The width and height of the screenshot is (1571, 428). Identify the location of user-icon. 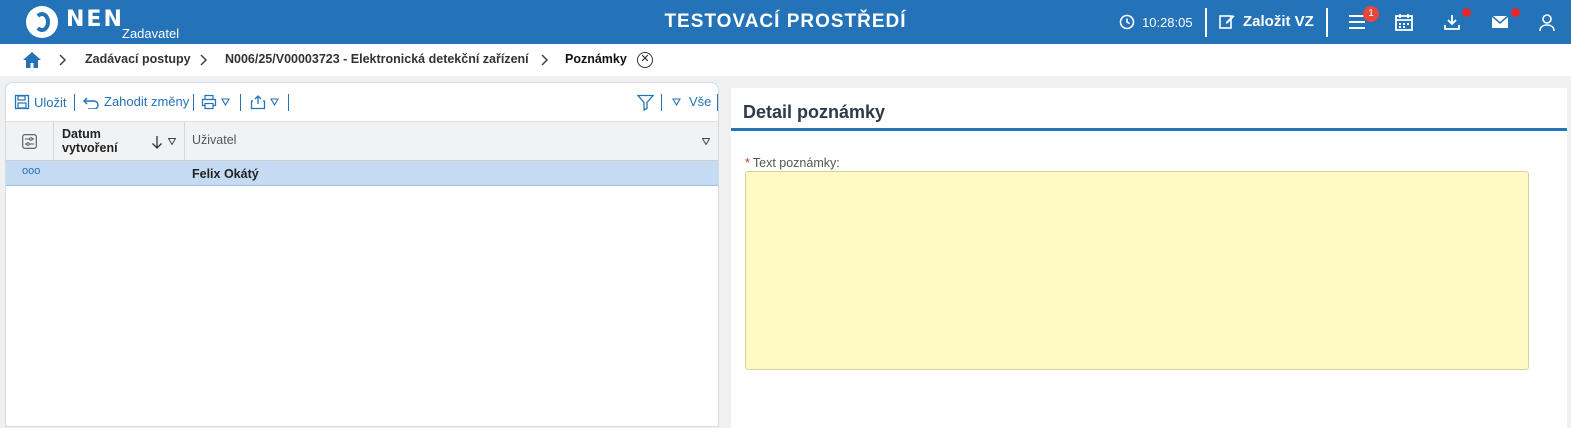
(1547, 22).